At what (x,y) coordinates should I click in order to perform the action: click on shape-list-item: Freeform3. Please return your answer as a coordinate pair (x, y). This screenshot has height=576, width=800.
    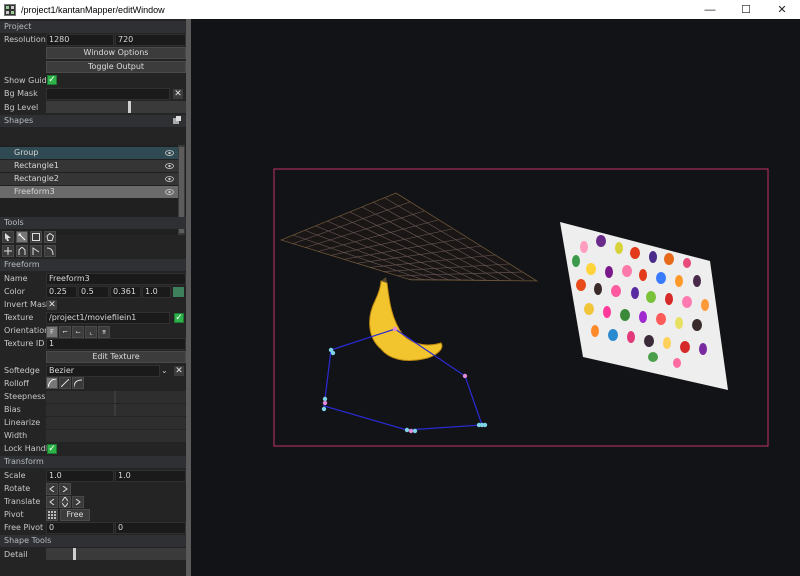
    Looking at the image, I should click on (89, 192).